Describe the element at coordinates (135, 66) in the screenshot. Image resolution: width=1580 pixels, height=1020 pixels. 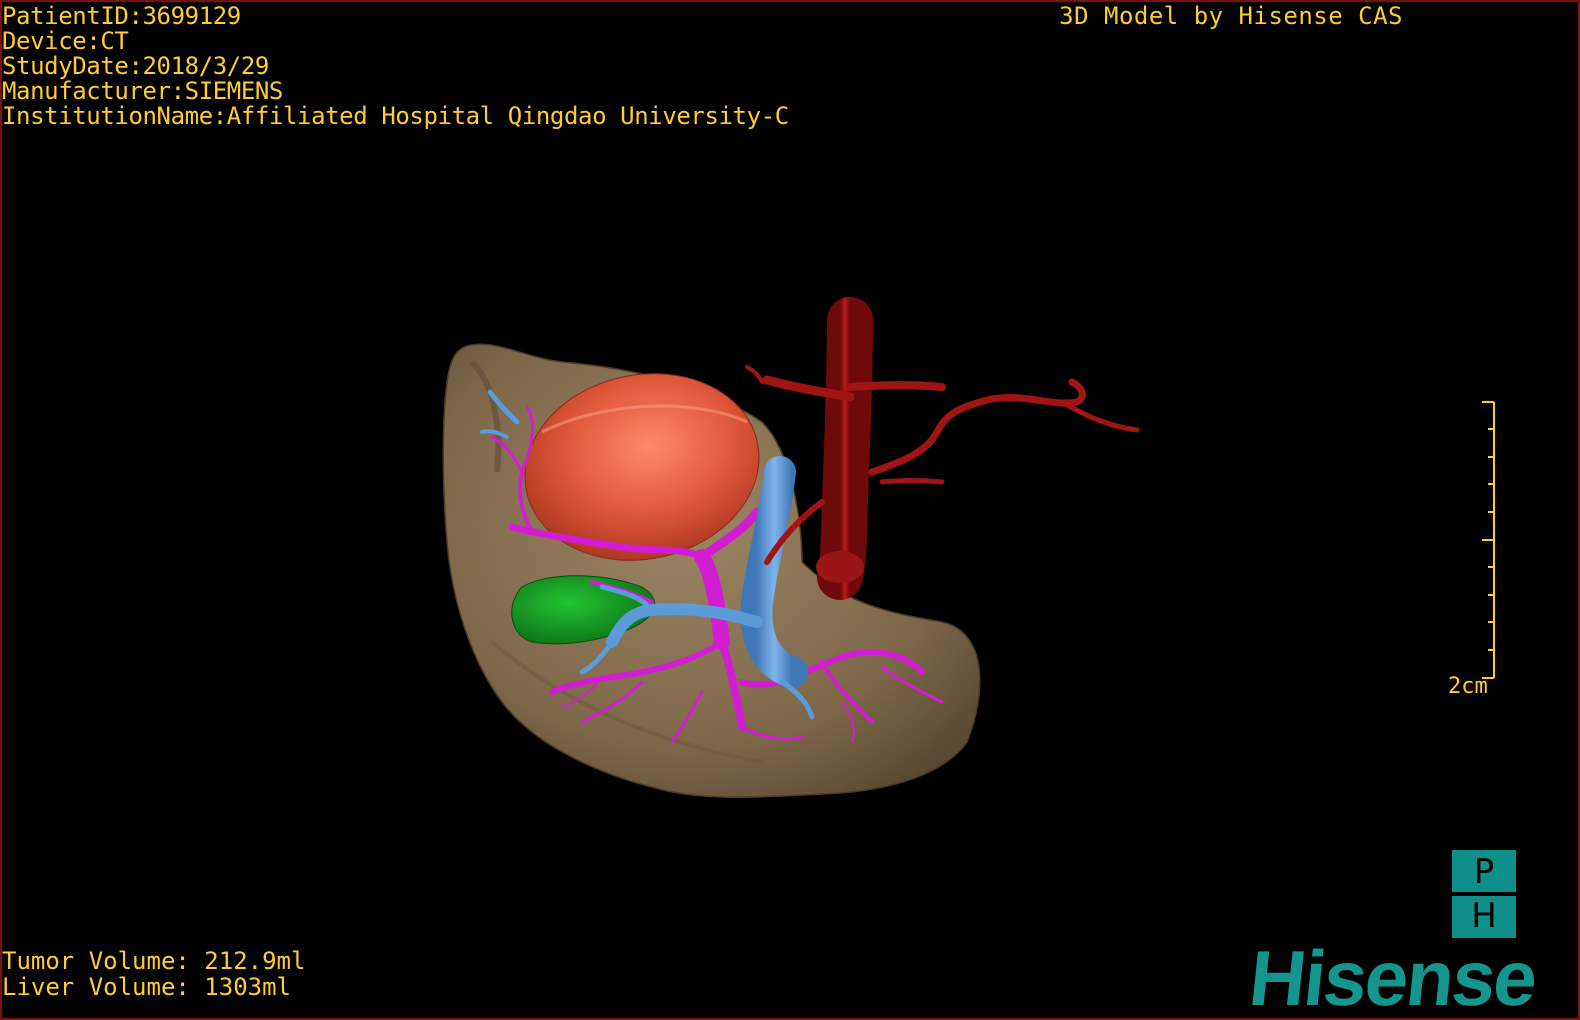
I see `study-date: StudyDate:2018/3/29` at that location.